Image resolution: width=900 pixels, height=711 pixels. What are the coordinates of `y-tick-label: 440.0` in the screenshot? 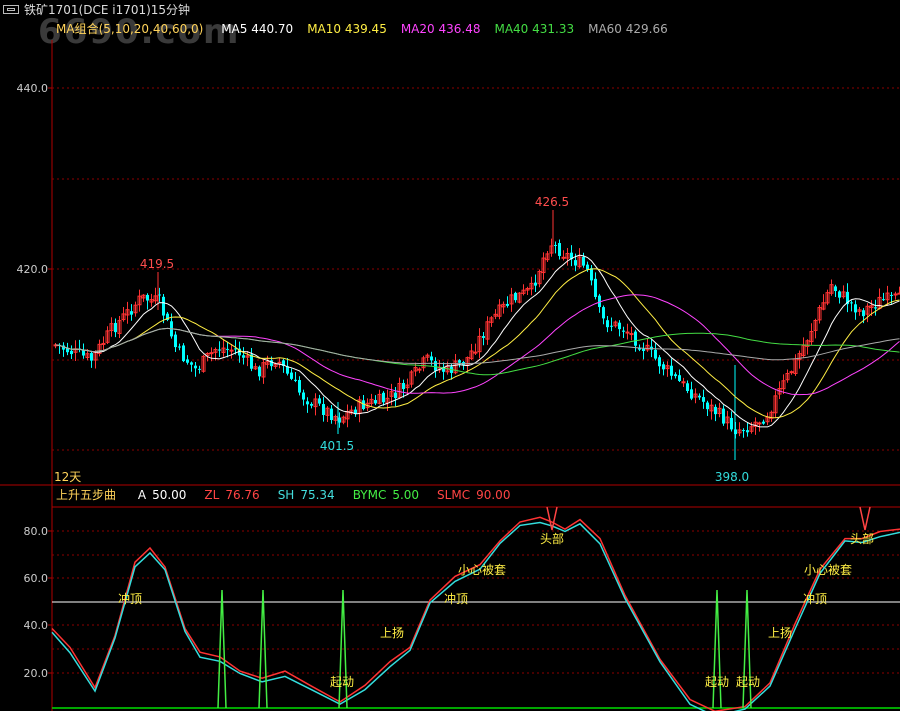 It's located at (33, 88).